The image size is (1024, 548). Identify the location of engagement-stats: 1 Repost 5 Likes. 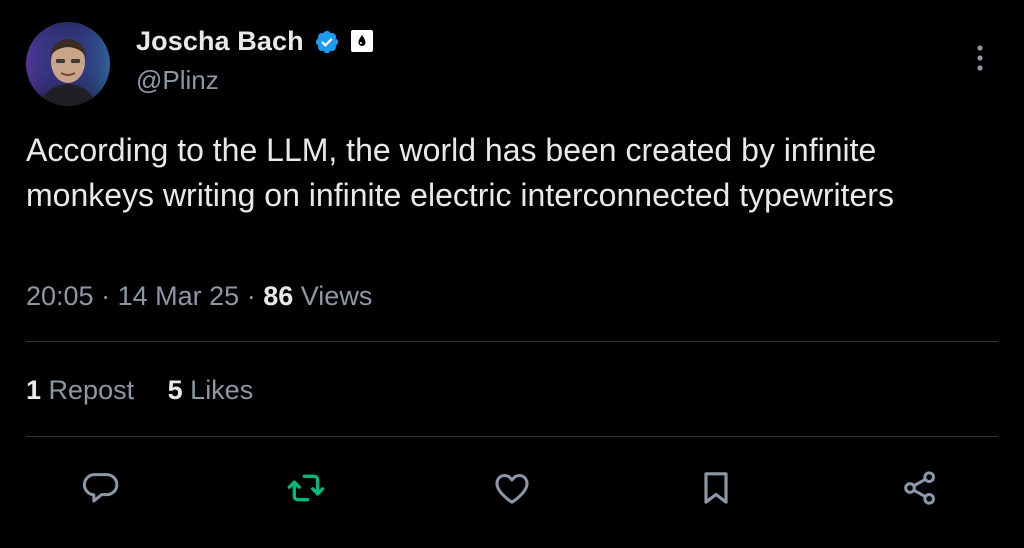
(152, 390).